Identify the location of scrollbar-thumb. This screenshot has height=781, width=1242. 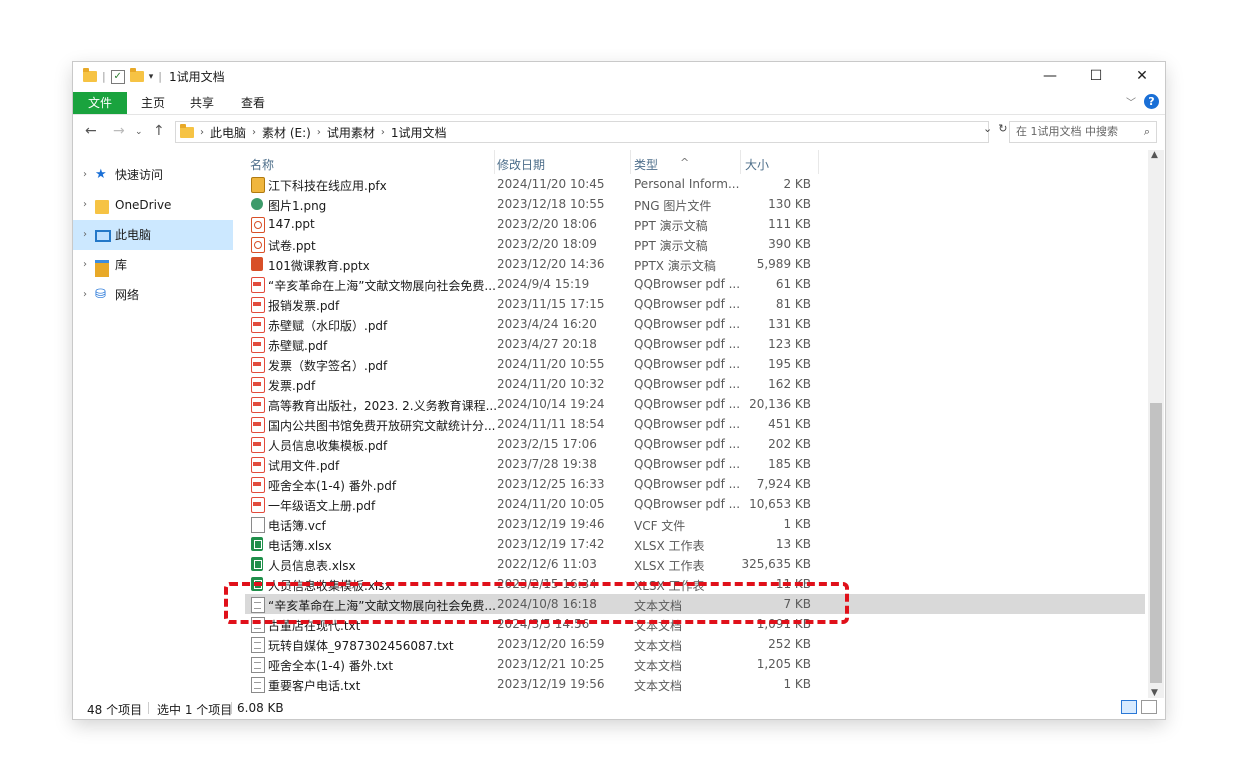
(1156, 543).